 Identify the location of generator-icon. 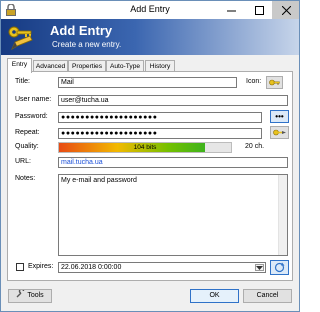
(279, 132).